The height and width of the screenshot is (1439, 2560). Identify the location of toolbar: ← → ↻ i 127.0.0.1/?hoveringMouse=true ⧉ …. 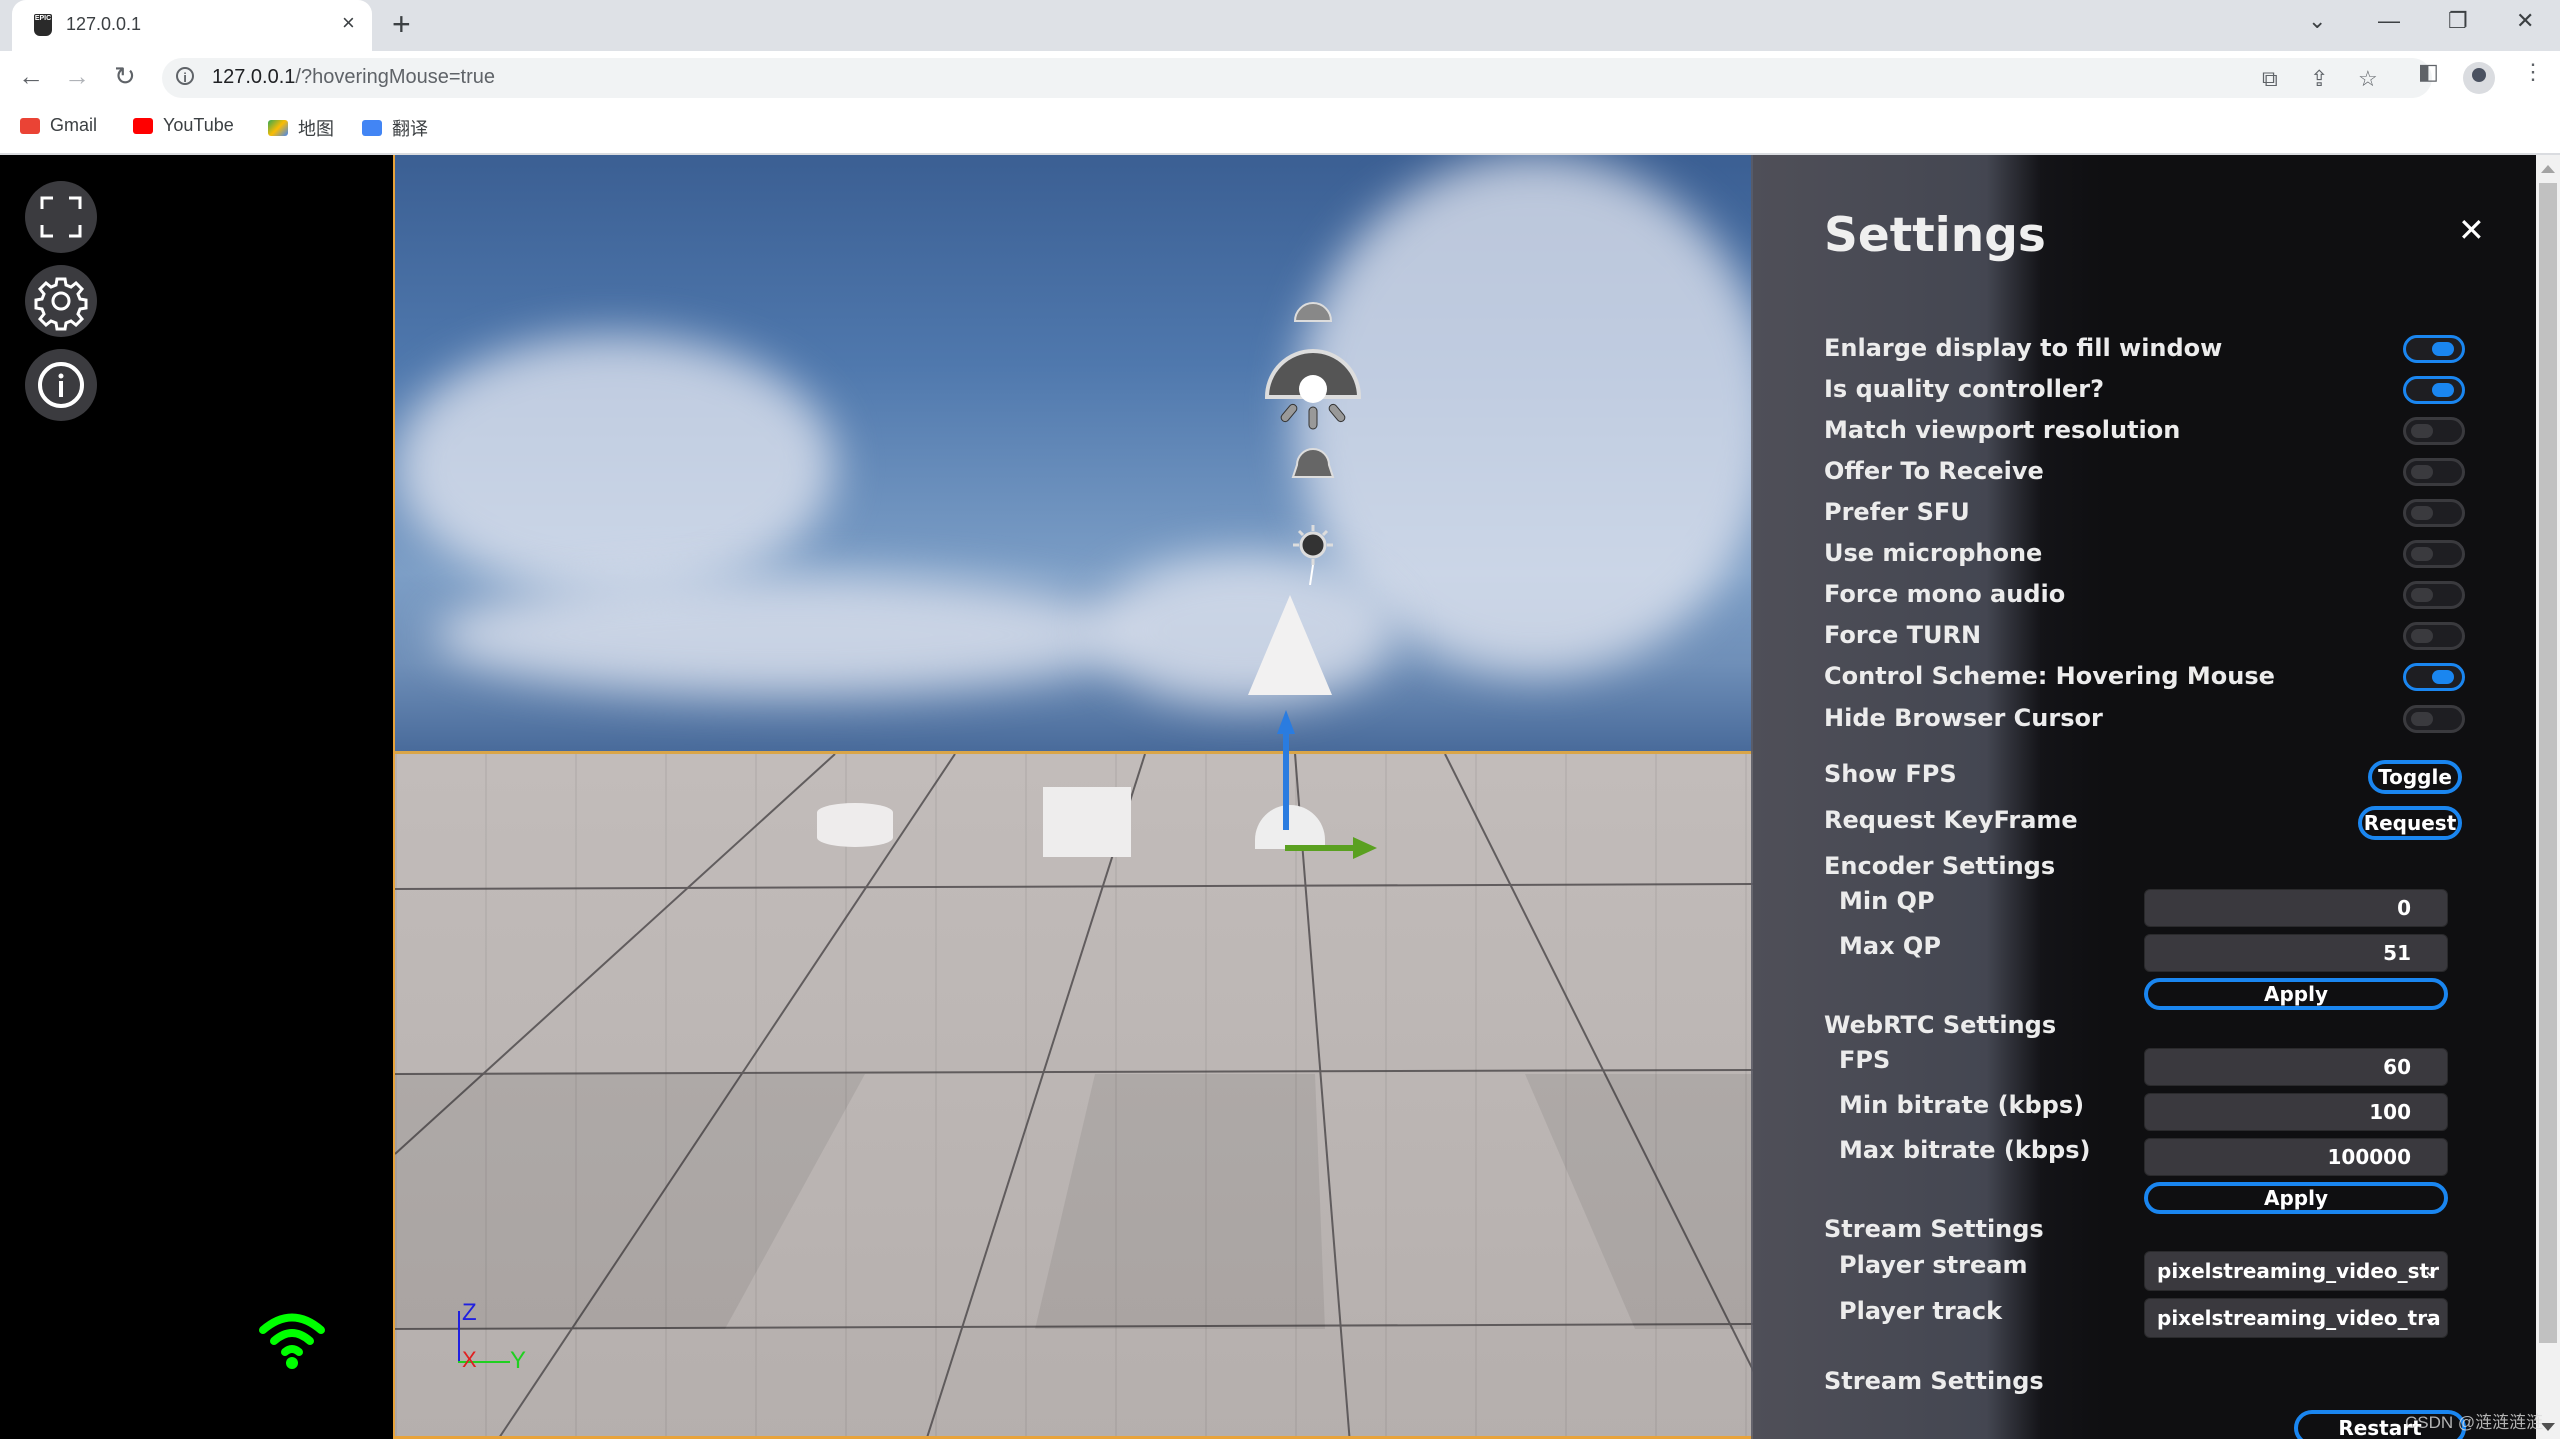
(1280, 76).